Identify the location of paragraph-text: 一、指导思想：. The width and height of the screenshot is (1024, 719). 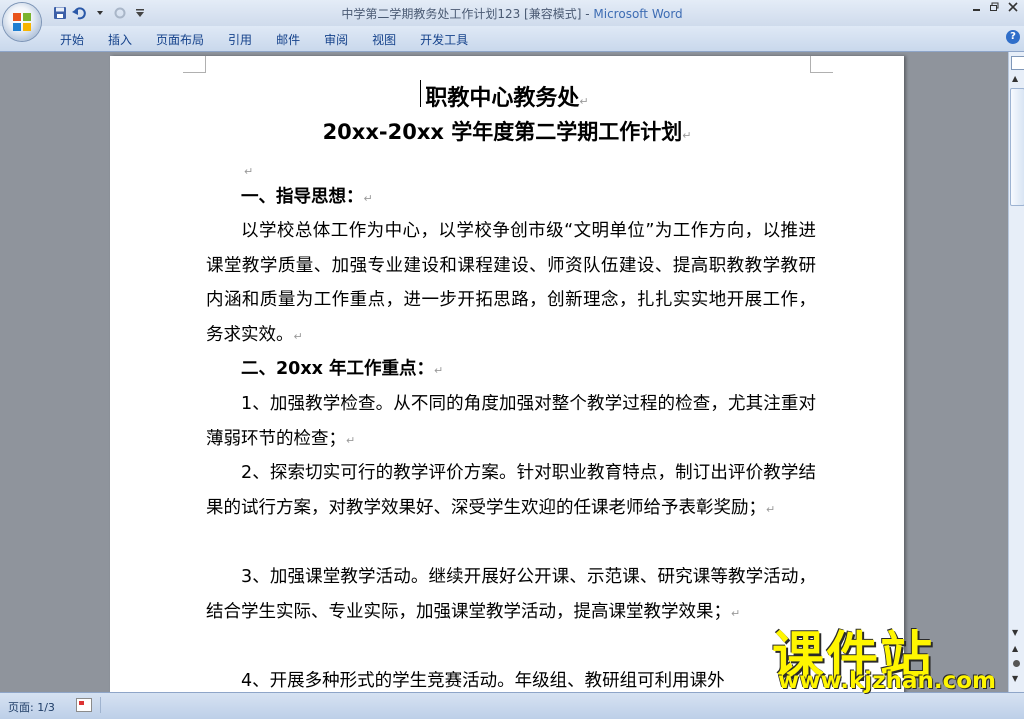
(302, 197).